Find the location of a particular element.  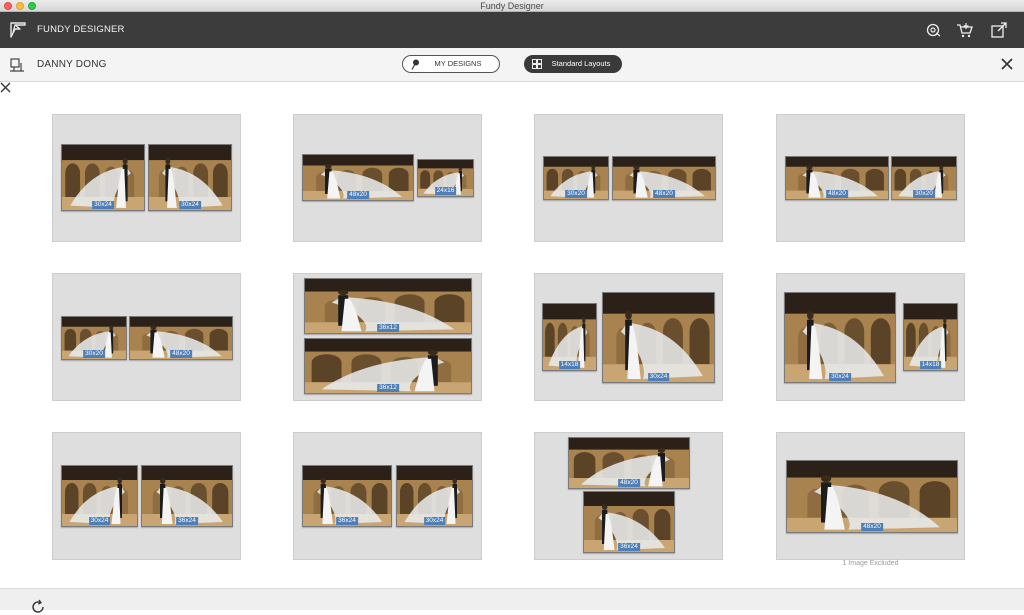

my-designs-button: MY DESIGNS is located at coordinates (451, 64).